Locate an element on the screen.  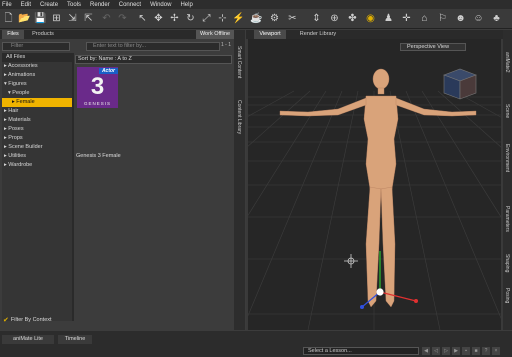
spot-render-icon: ✂ is located at coordinates (292, 18).